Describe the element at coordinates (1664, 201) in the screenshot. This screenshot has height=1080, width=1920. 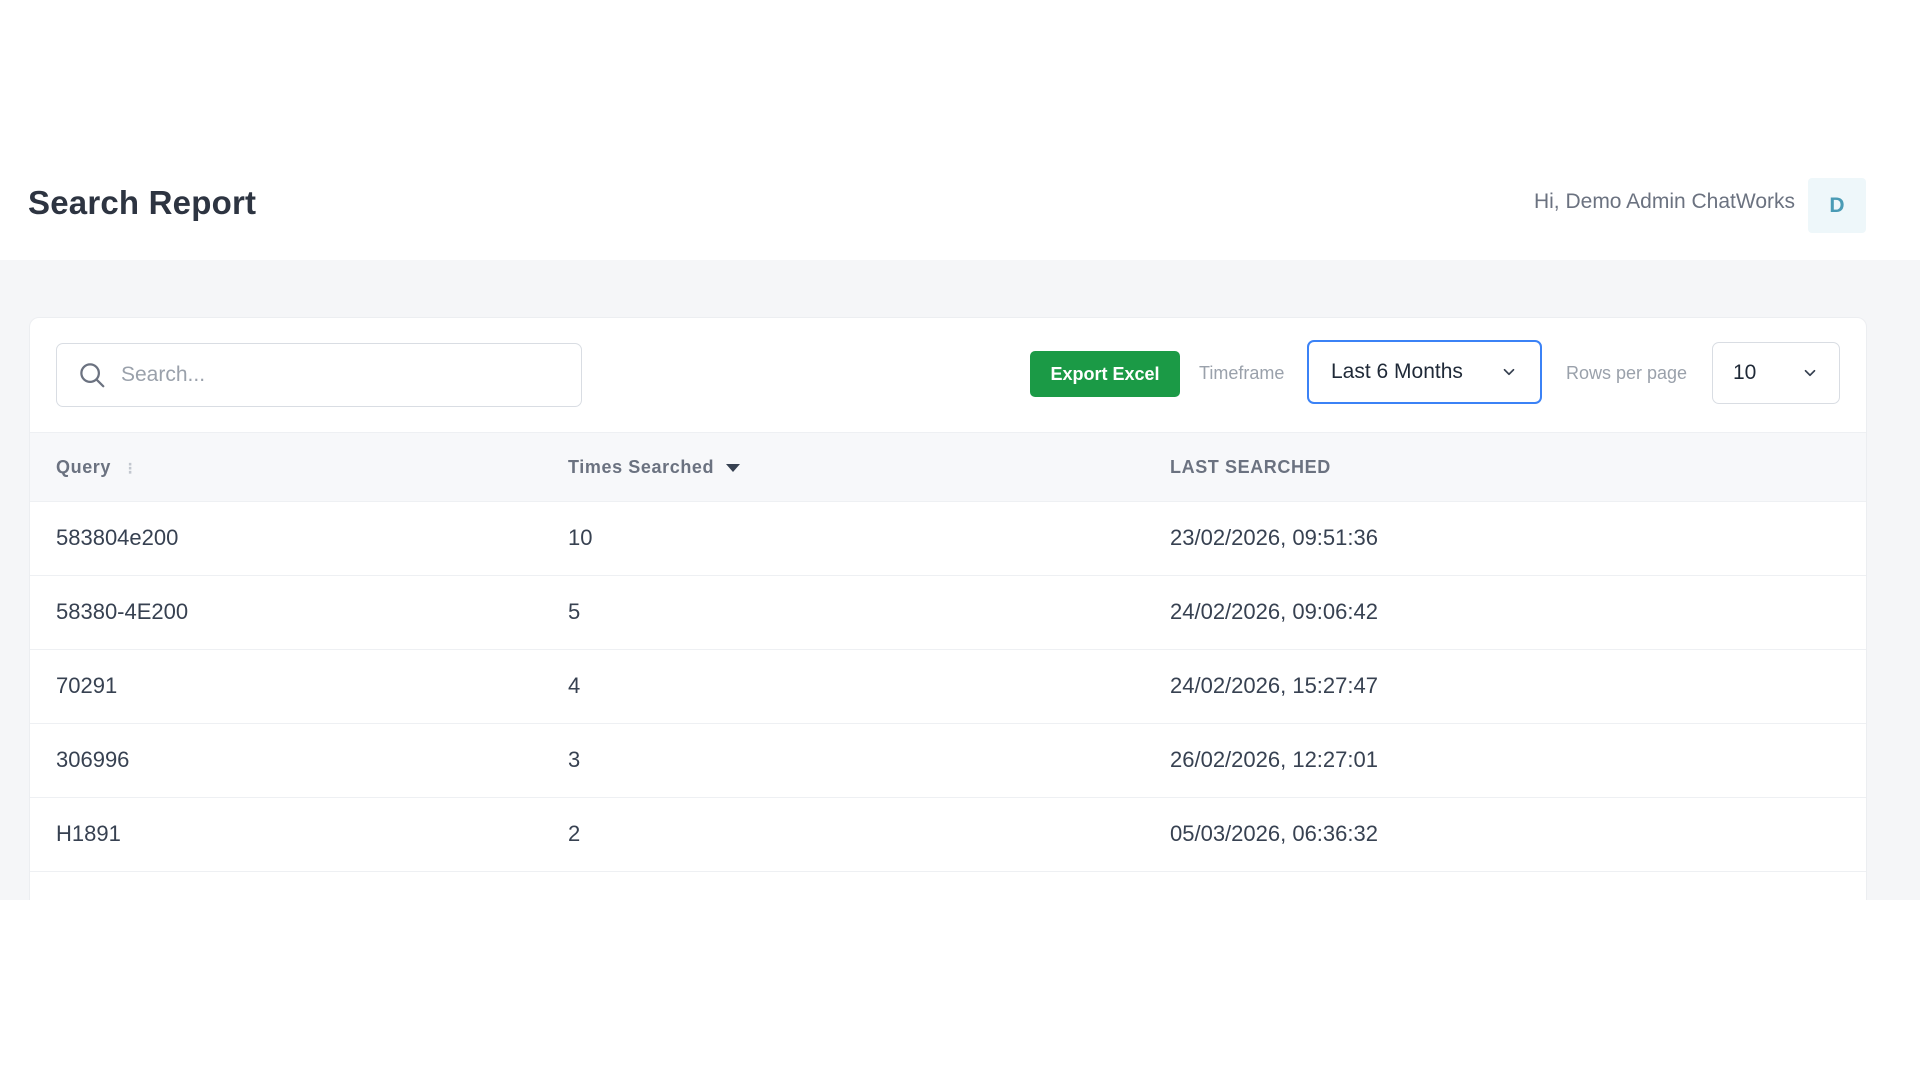
I see `user-greeting: Hi, Demo Admin ChatWorks` at that location.